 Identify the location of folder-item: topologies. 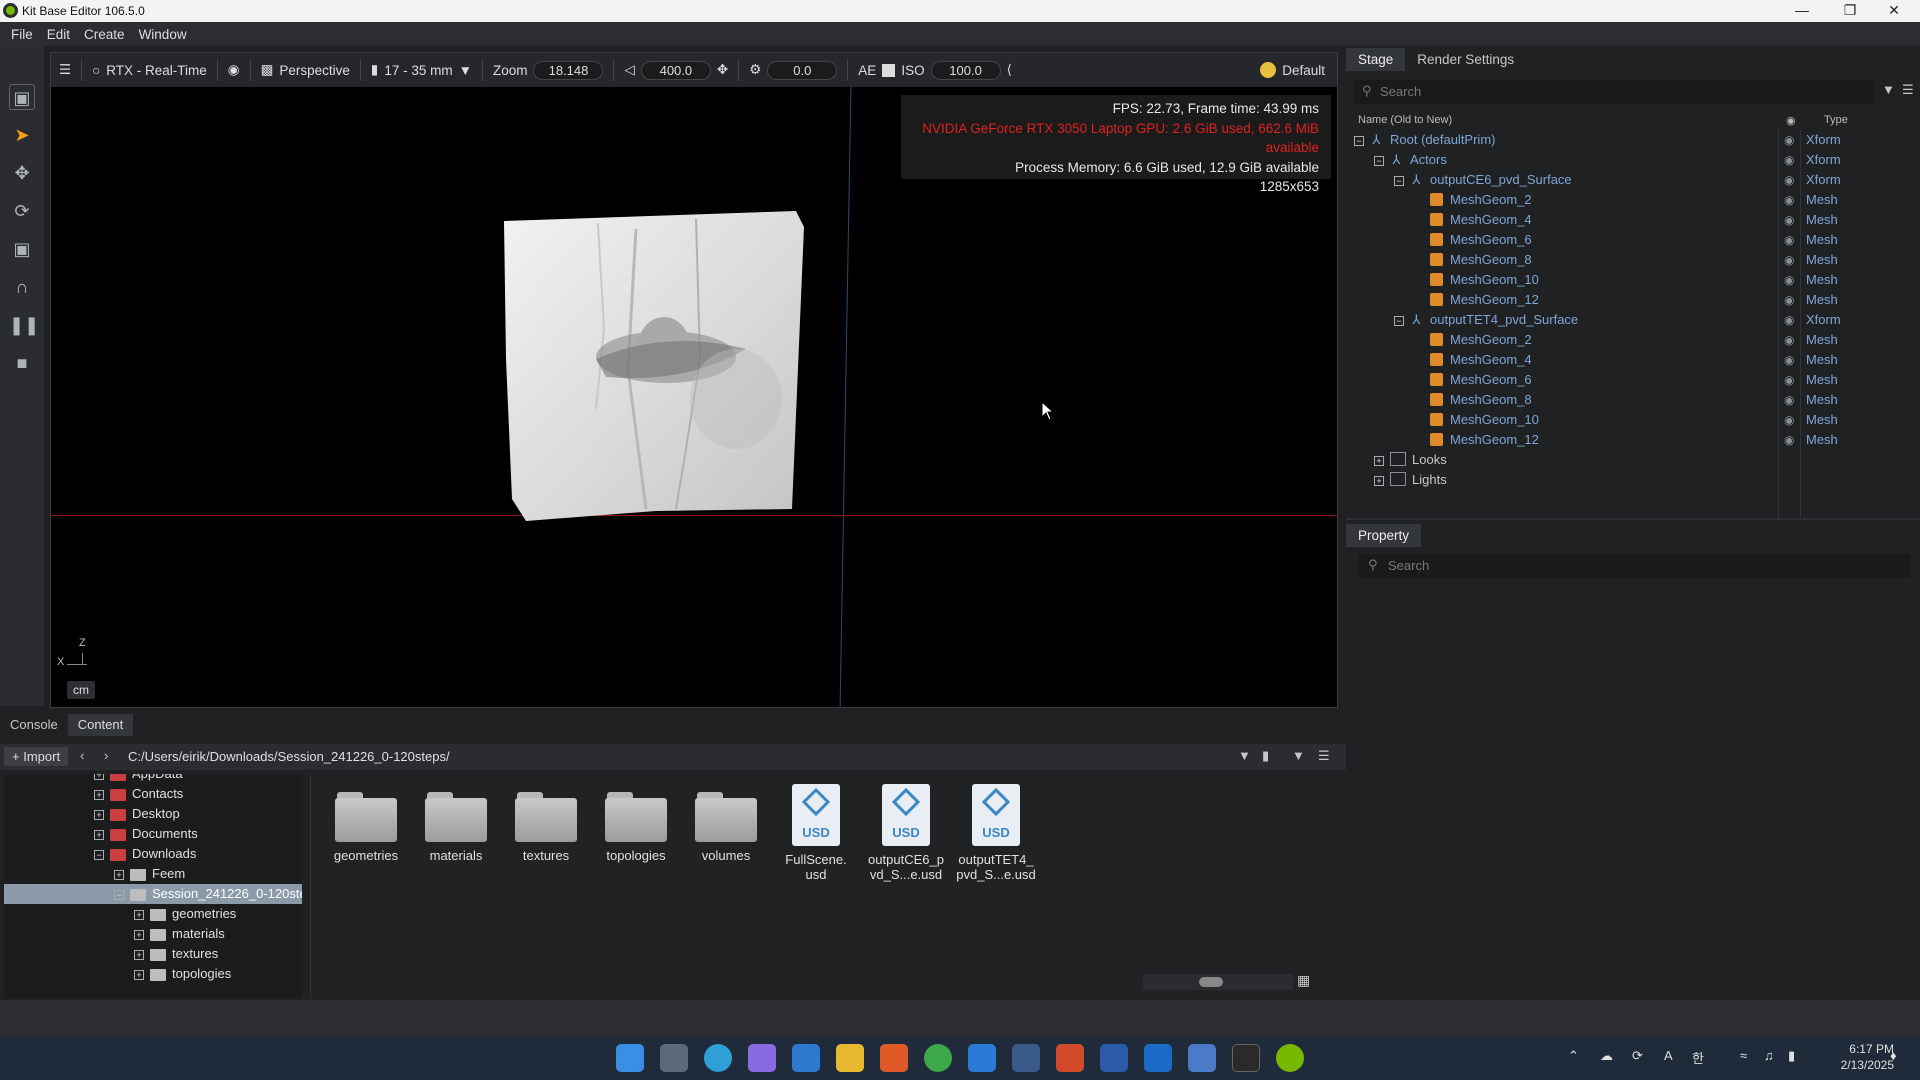
(636, 822).